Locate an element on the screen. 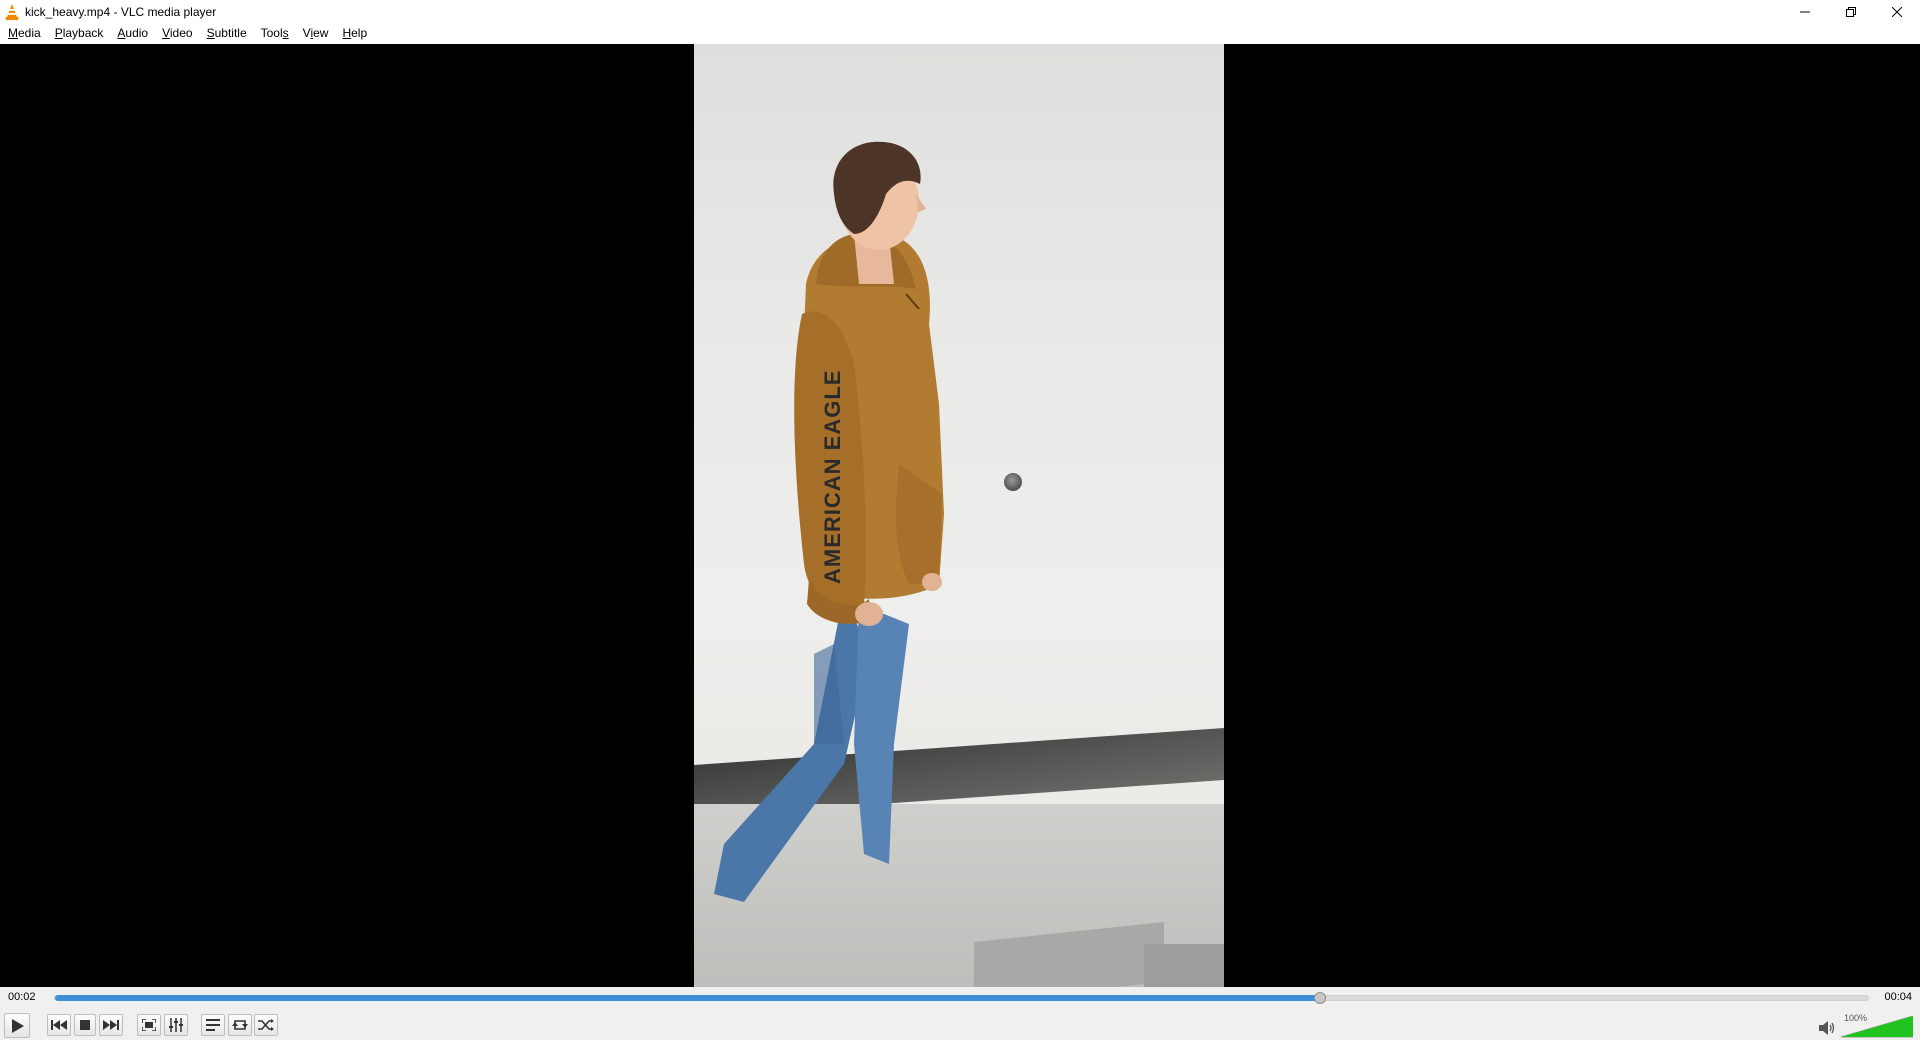  restore-icon is located at coordinates (1851, 11).